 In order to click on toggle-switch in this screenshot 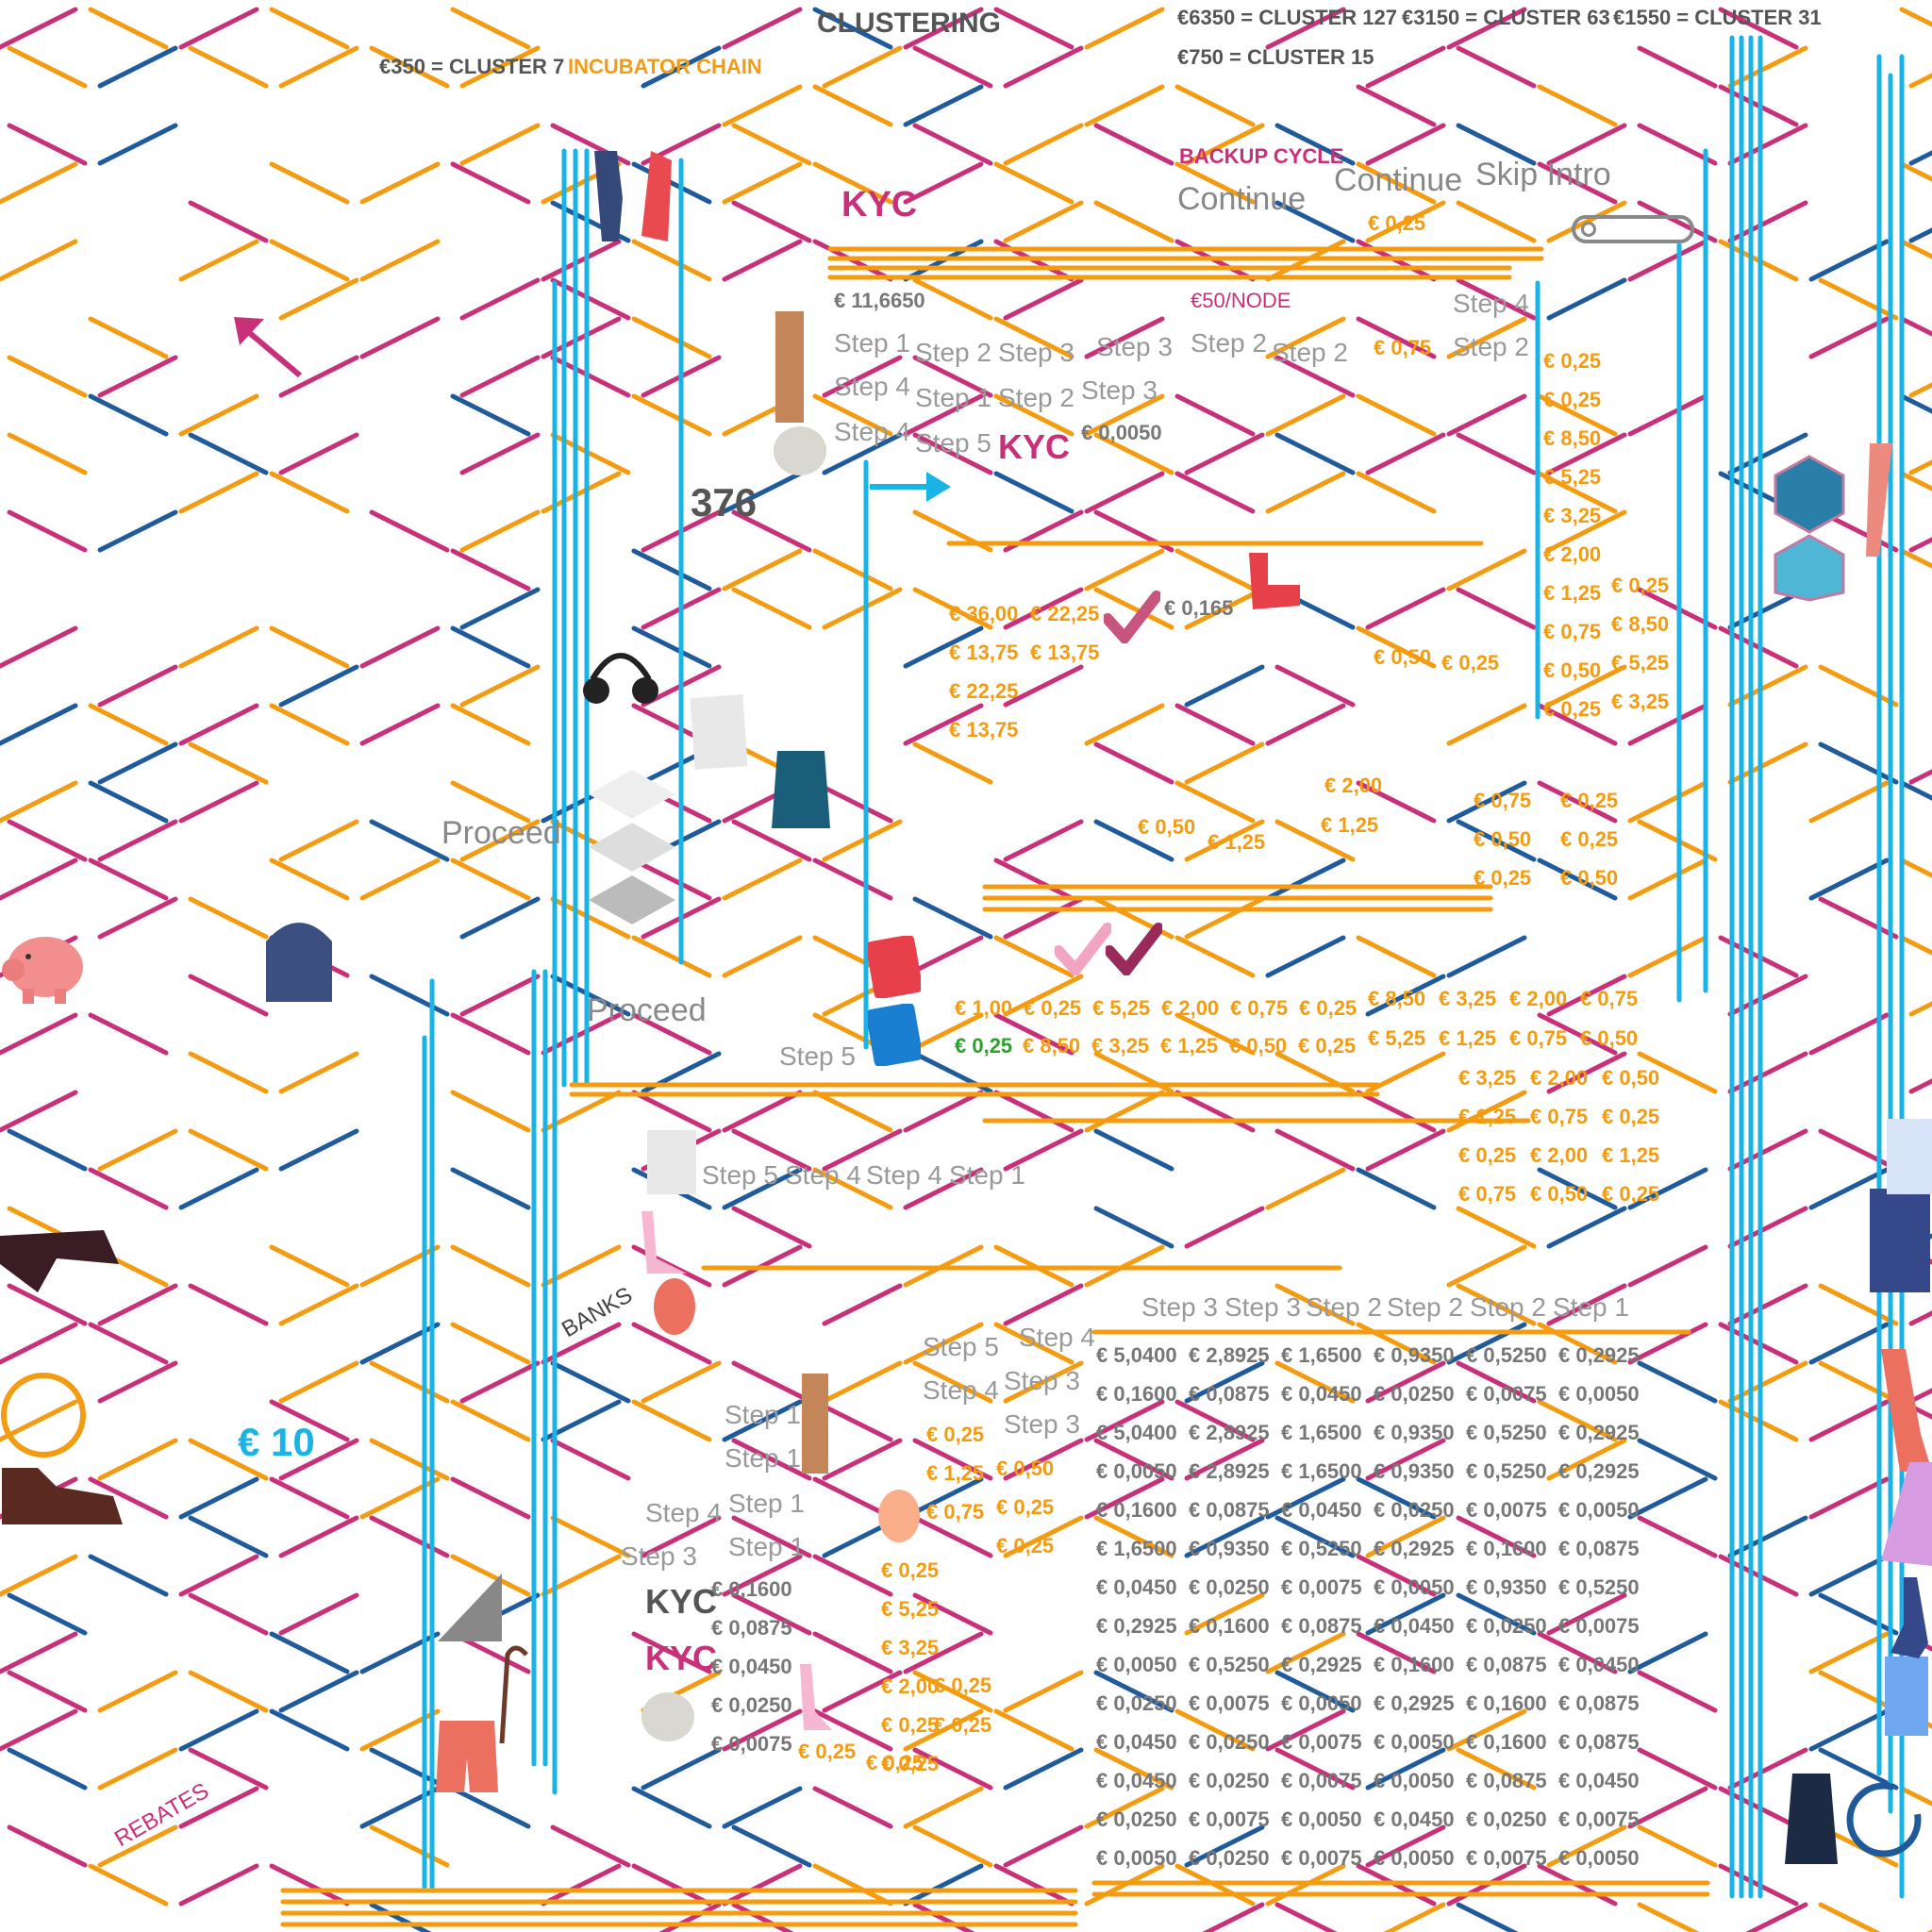, I will do `click(1633, 229)`.